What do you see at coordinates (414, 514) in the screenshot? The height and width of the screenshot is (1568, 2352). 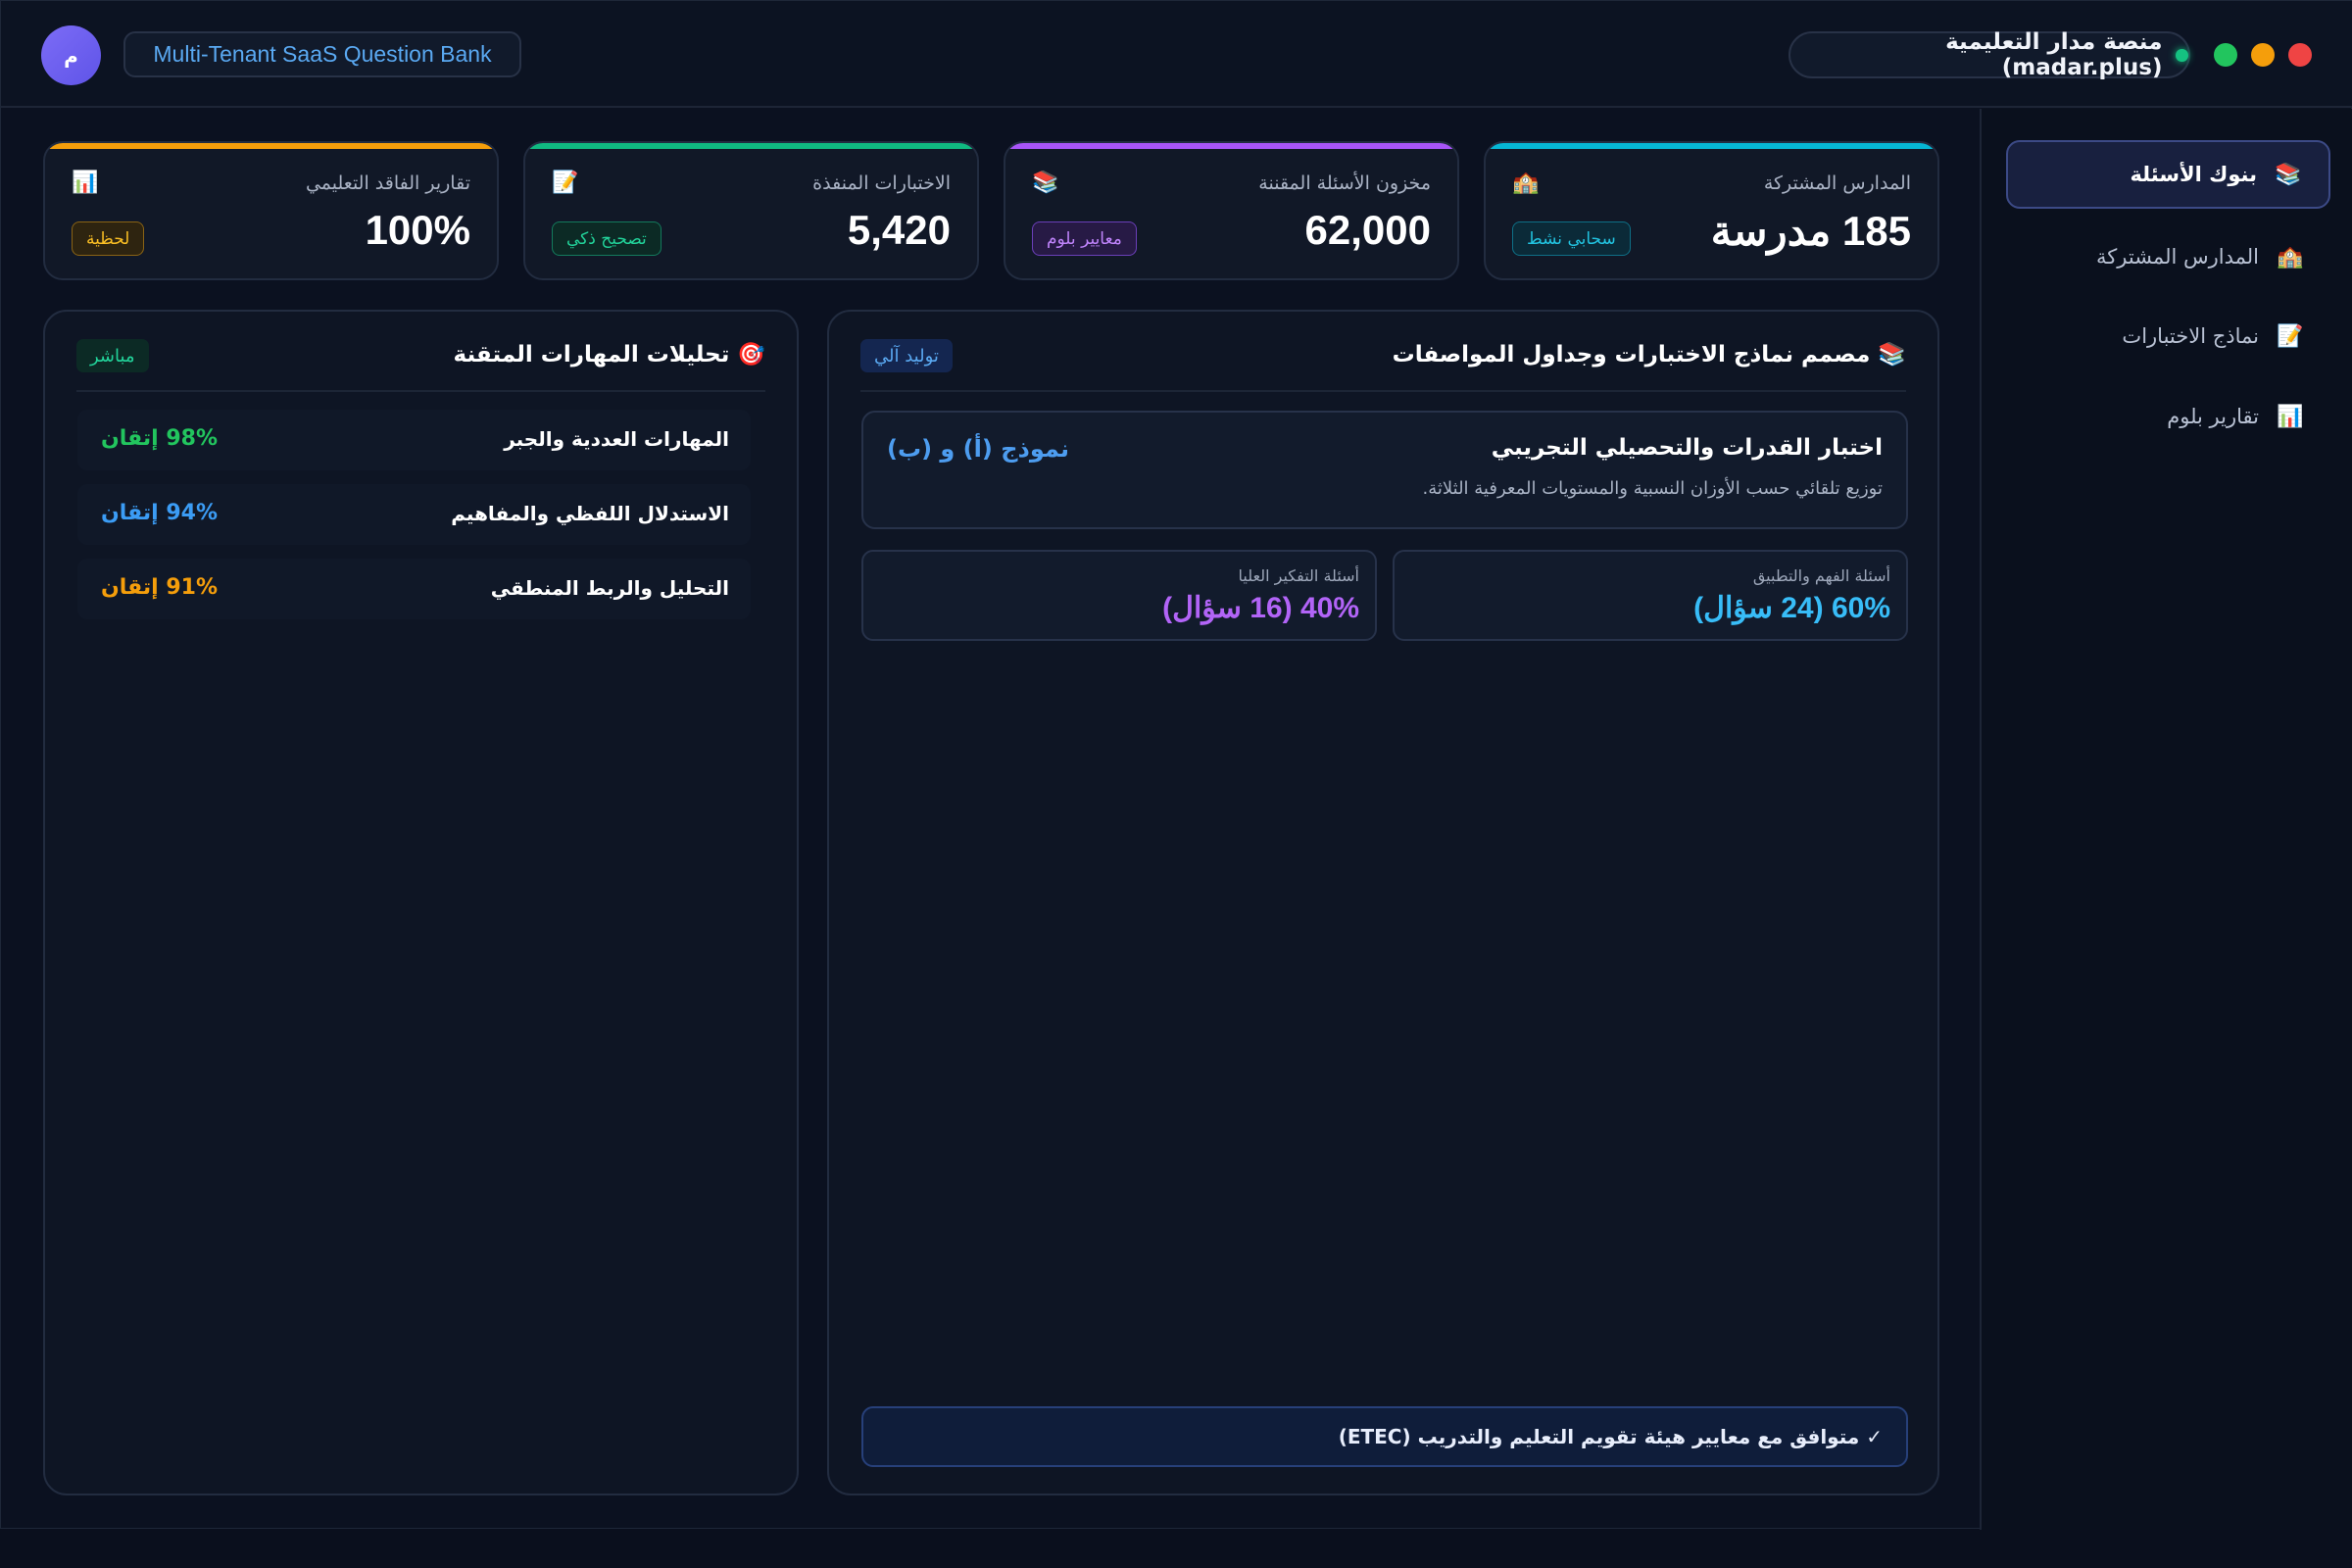 I see `skill-row: الاستدلال اللفظي والمفاهيم 94% إتقان` at bounding box center [414, 514].